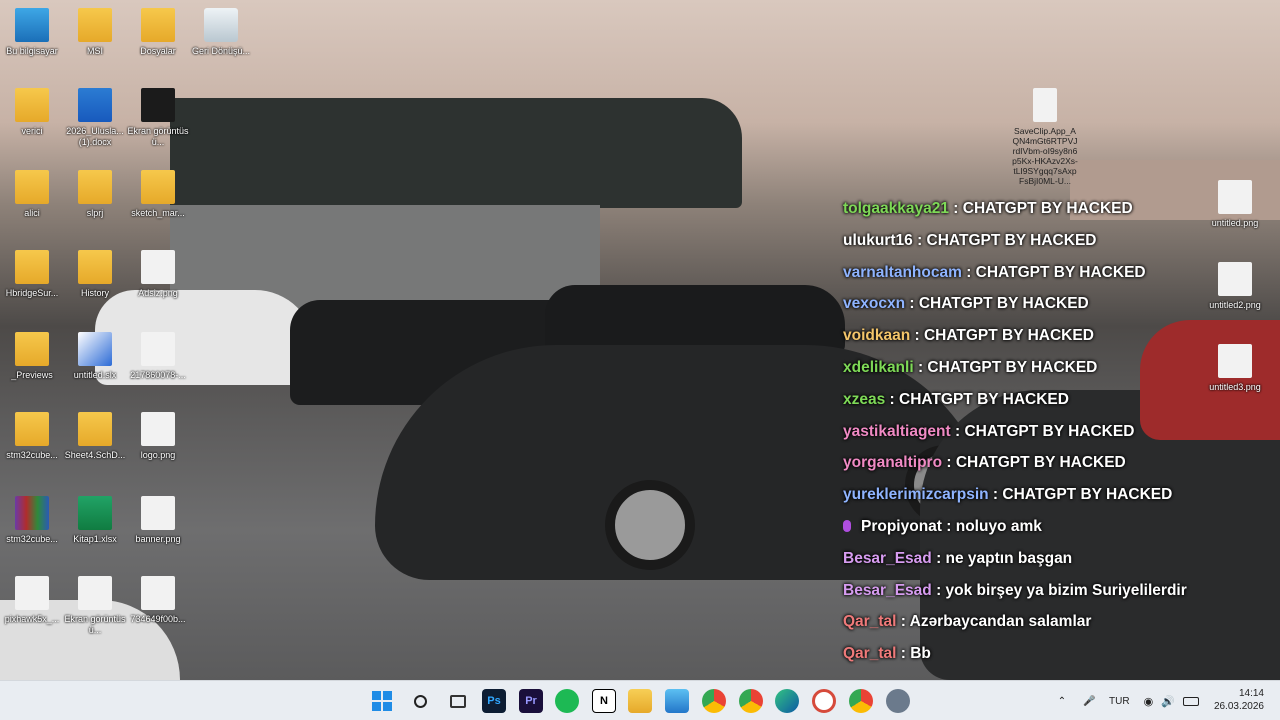 The width and height of the screenshot is (1280, 720). What do you see at coordinates (916, 495) in the screenshot?
I see `chat-username: yureklerimizcarpsin` at bounding box center [916, 495].